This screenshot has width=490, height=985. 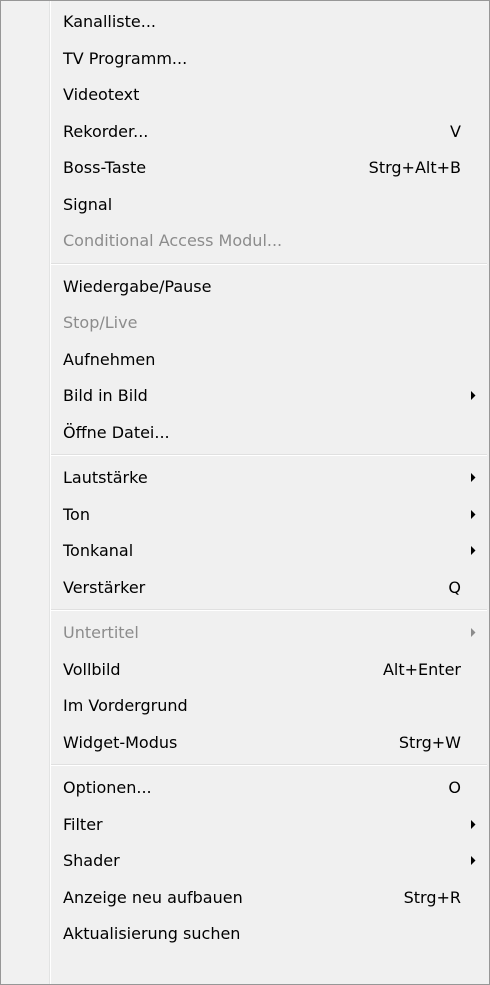 I want to click on menu-item-label: Lautstärke, so click(x=105, y=477).